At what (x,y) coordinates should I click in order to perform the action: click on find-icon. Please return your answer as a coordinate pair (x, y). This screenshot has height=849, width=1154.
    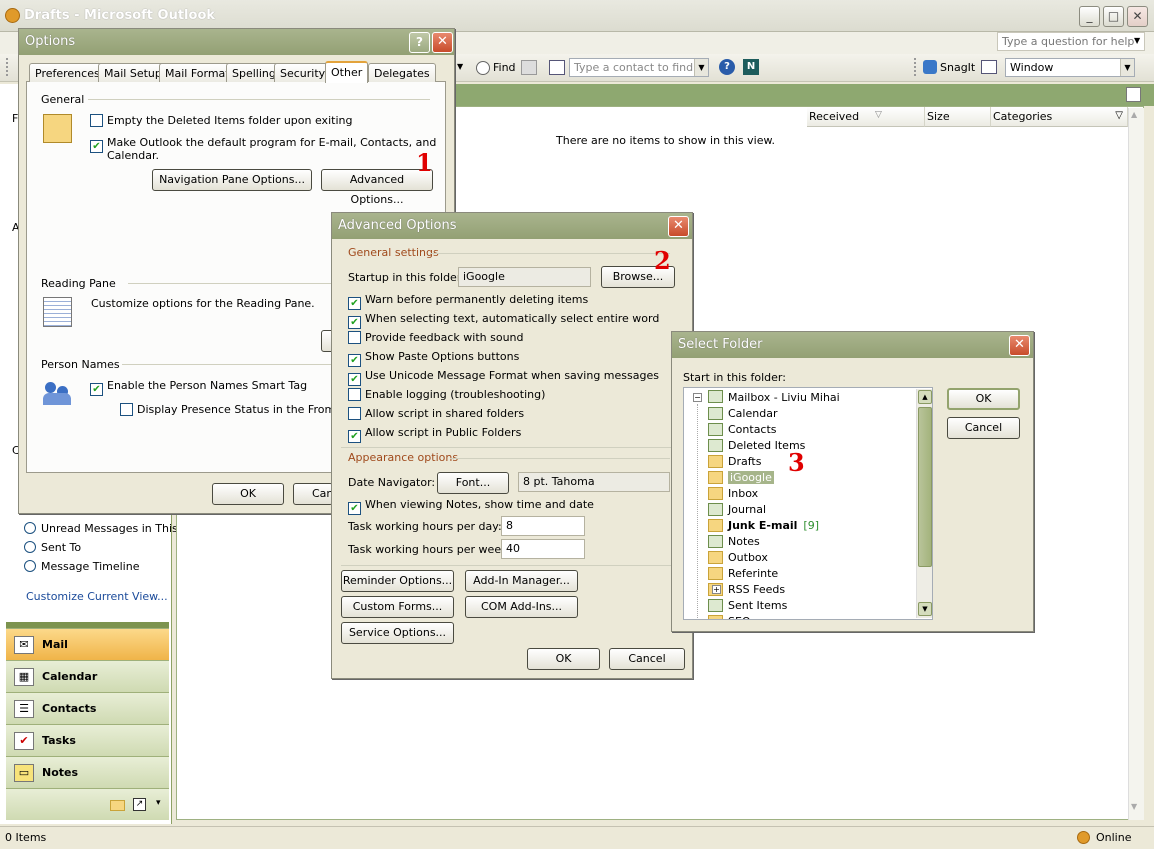
    Looking at the image, I should click on (483, 68).